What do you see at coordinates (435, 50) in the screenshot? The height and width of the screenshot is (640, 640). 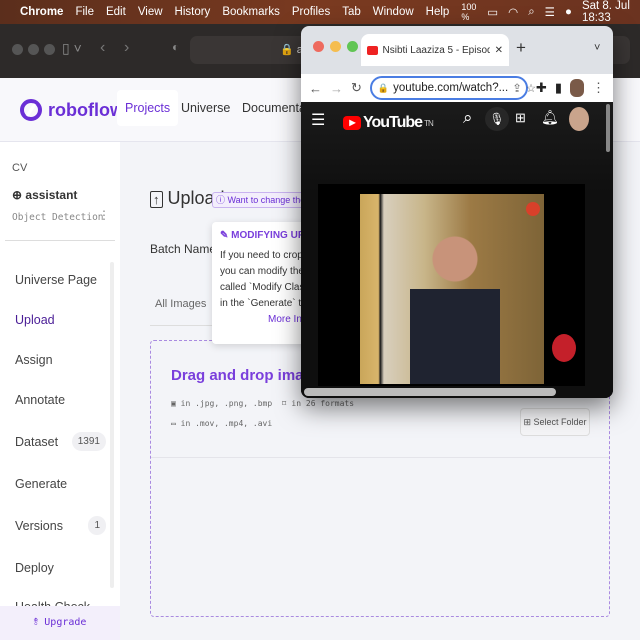 I see `chrome-tab-youtube: Nsibti Laaziza 5 - Episode 9 عل ✕` at bounding box center [435, 50].